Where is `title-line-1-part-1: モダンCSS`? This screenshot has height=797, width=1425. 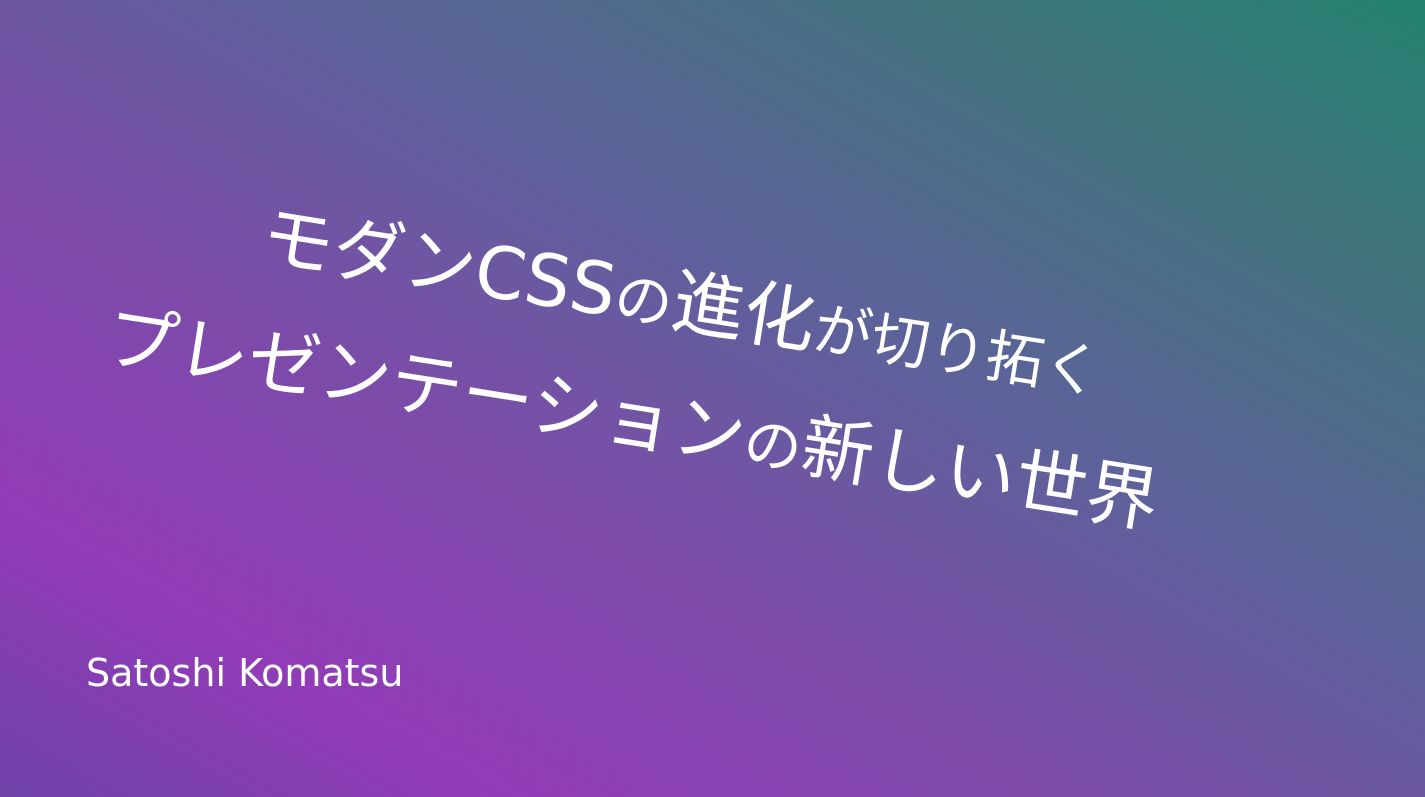 title-line-1-part-1: モダンCSS is located at coordinates (439, 263).